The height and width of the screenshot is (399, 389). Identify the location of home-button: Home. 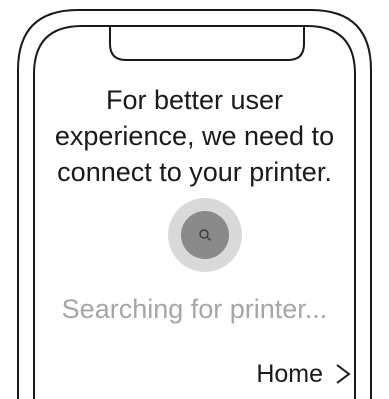
(303, 374).